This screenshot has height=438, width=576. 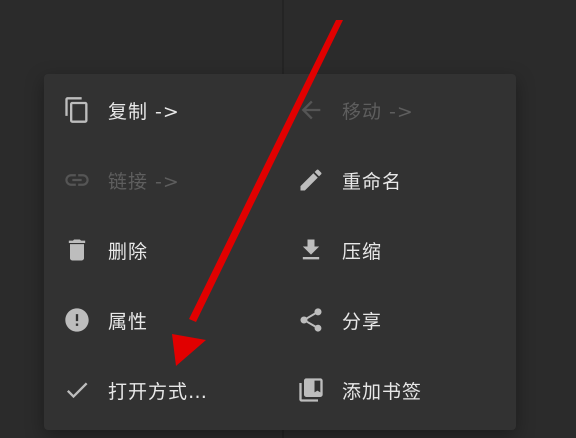 What do you see at coordinates (311, 110) in the screenshot?
I see `move-icon` at bounding box center [311, 110].